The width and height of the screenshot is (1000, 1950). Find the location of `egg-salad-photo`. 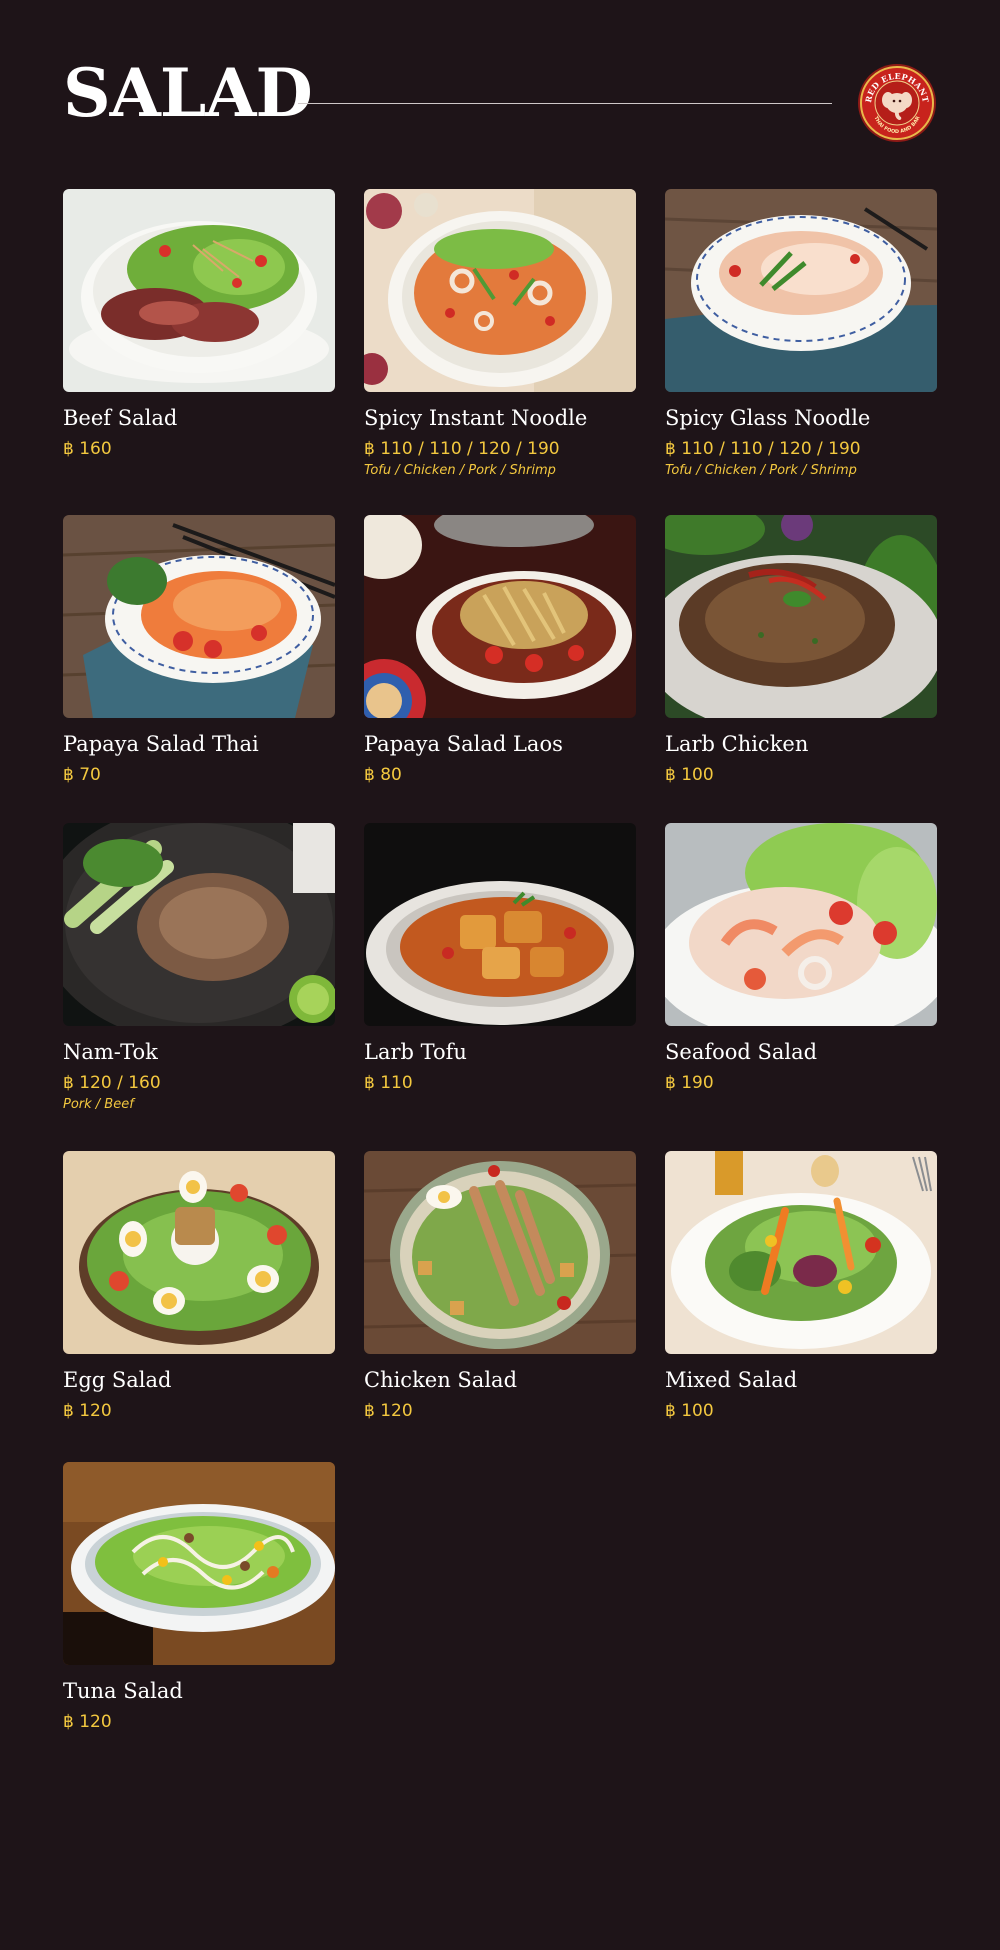

egg-salad-photo is located at coordinates (199, 1252).